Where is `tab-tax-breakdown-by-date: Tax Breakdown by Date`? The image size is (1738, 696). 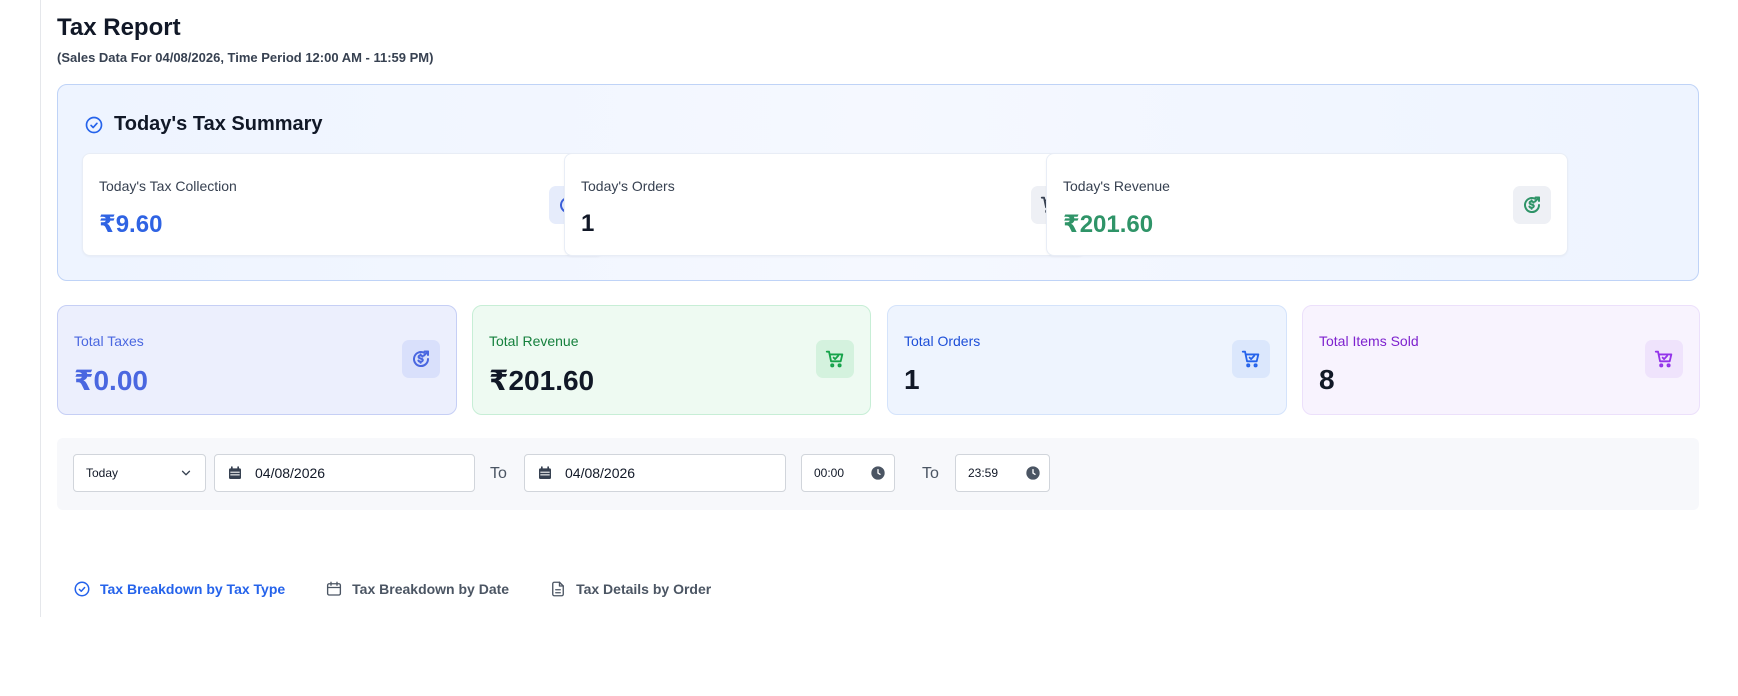 tab-tax-breakdown-by-date: Tax Breakdown by Date is located at coordinates (417, 589).